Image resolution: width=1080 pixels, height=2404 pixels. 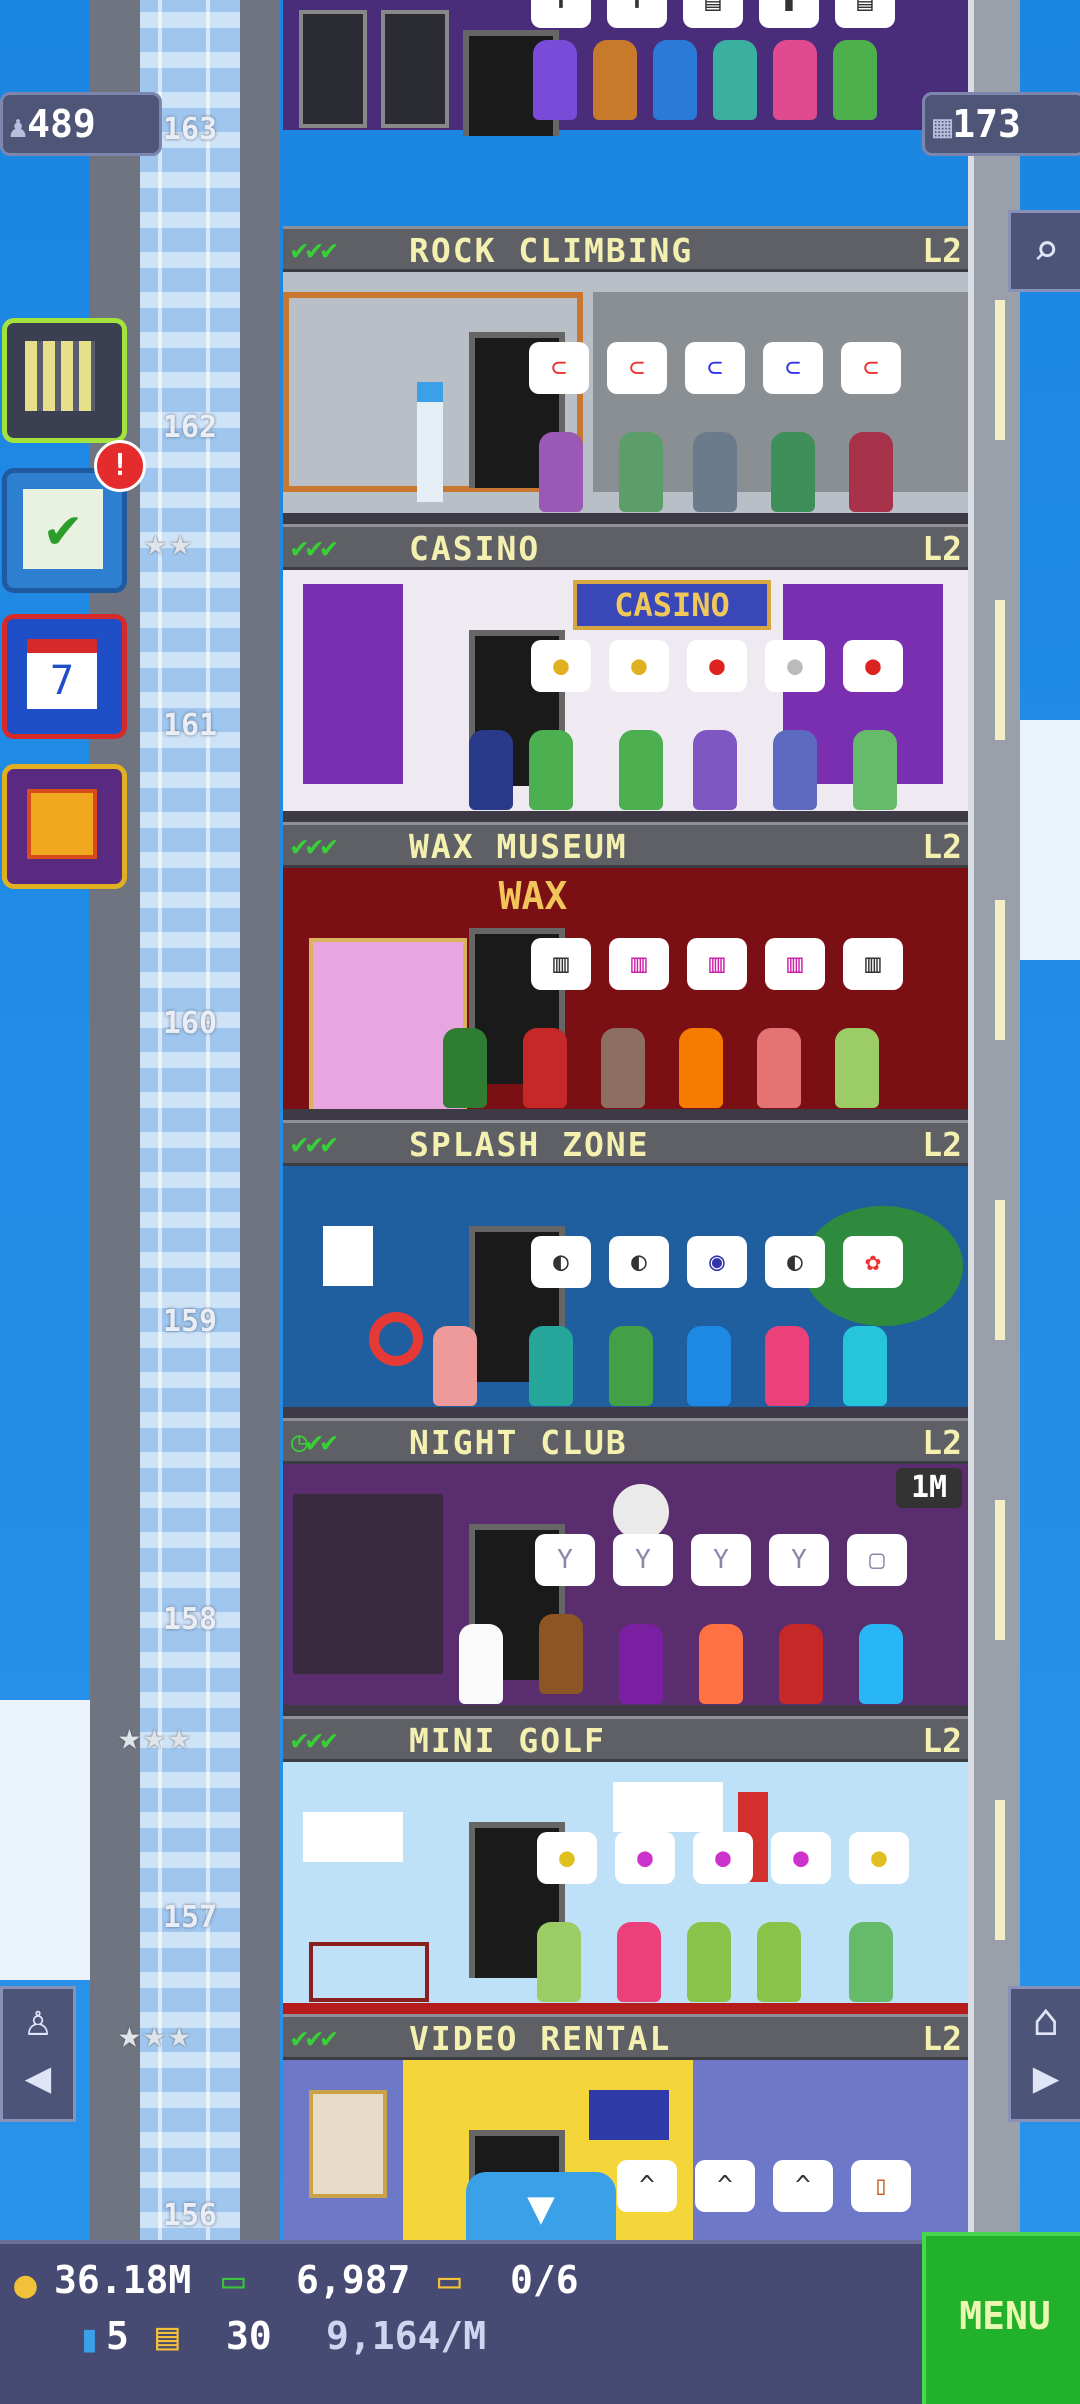 I want to click on gift-button, so click(x=64, y=826).